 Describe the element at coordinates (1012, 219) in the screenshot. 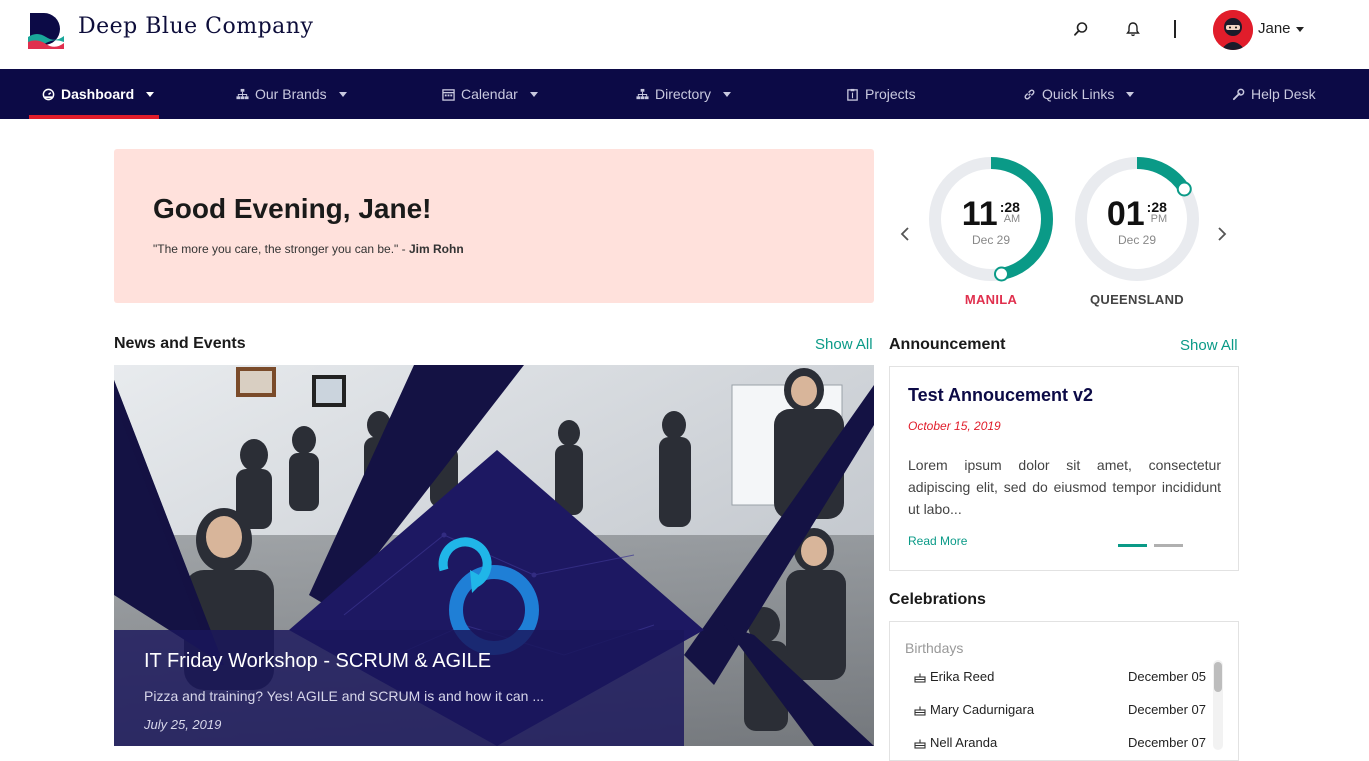

I see `clock-ampm: AM` at that location.